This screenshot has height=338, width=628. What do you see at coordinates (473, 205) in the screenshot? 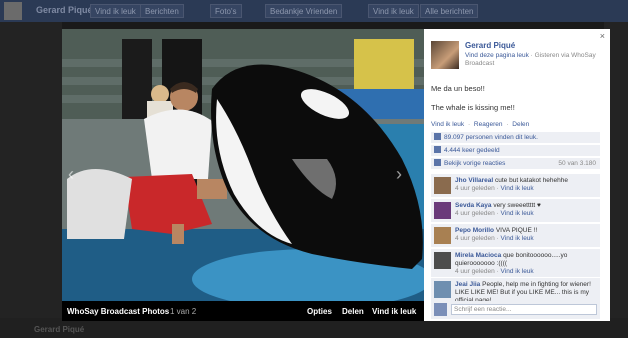
I see `commenter-name: Sevda Kaya` at bounding box center [473, 205].